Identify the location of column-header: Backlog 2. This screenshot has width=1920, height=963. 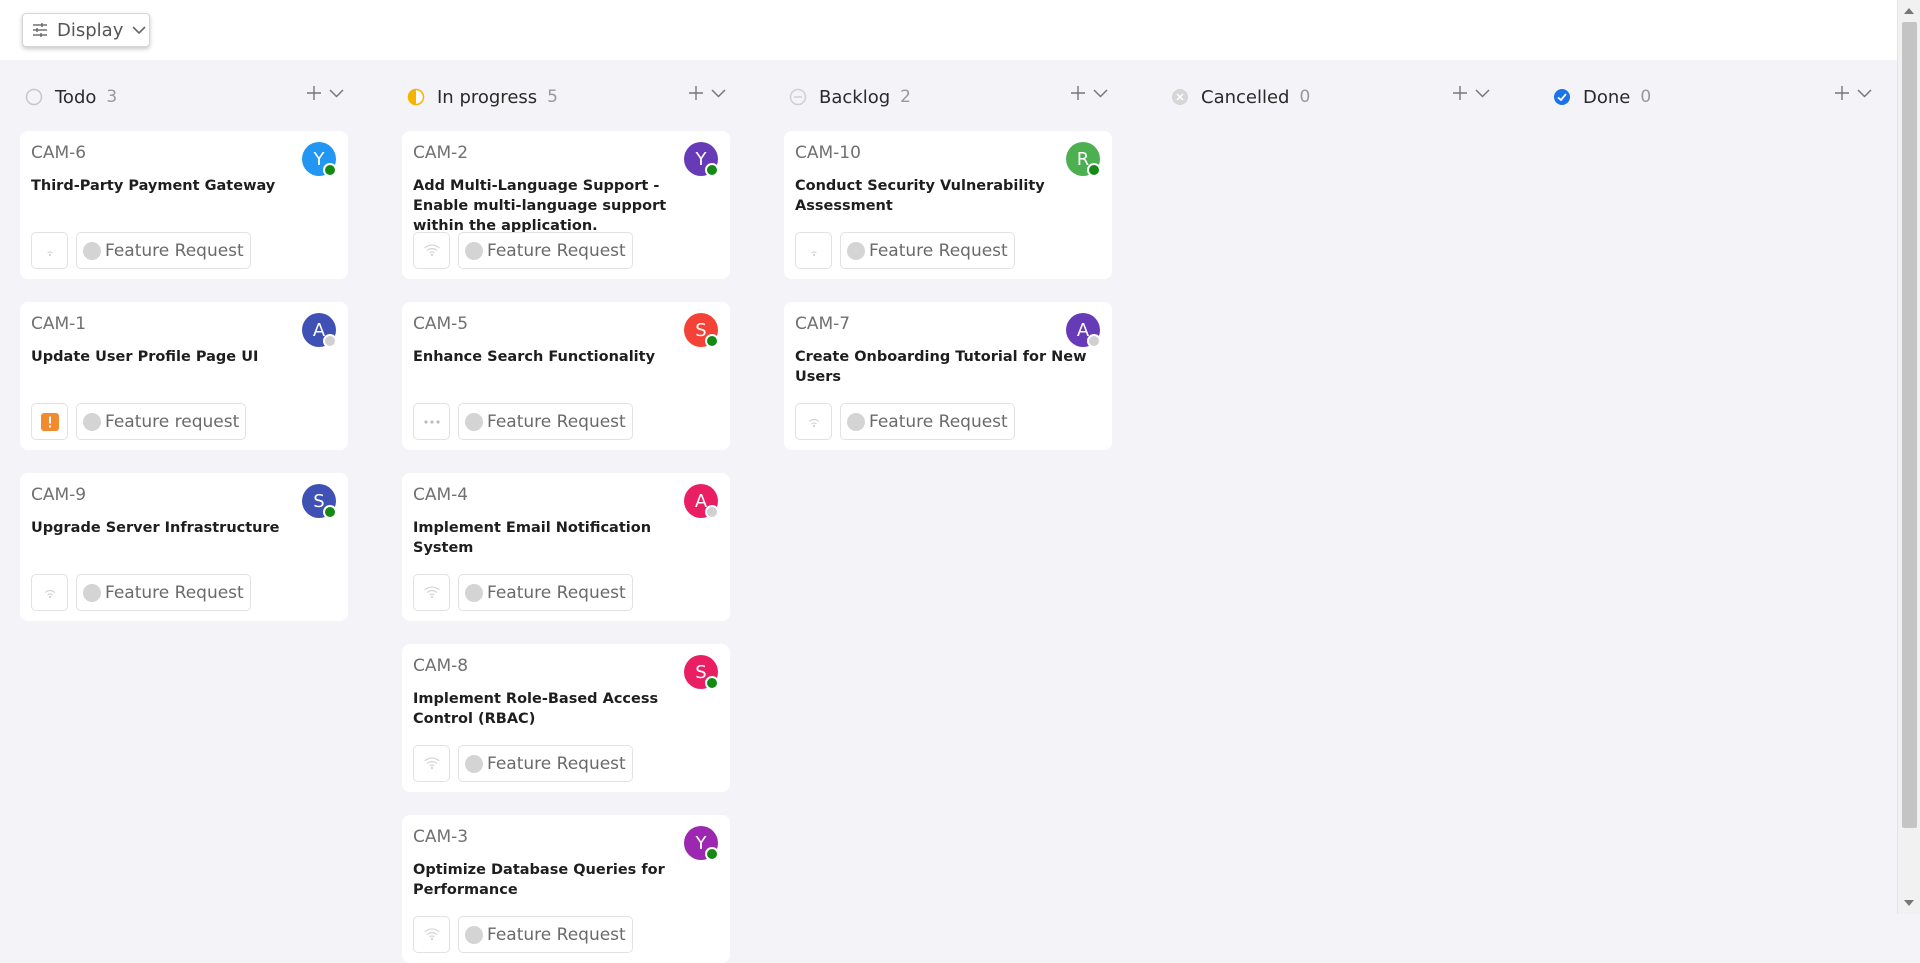
(948, 97).